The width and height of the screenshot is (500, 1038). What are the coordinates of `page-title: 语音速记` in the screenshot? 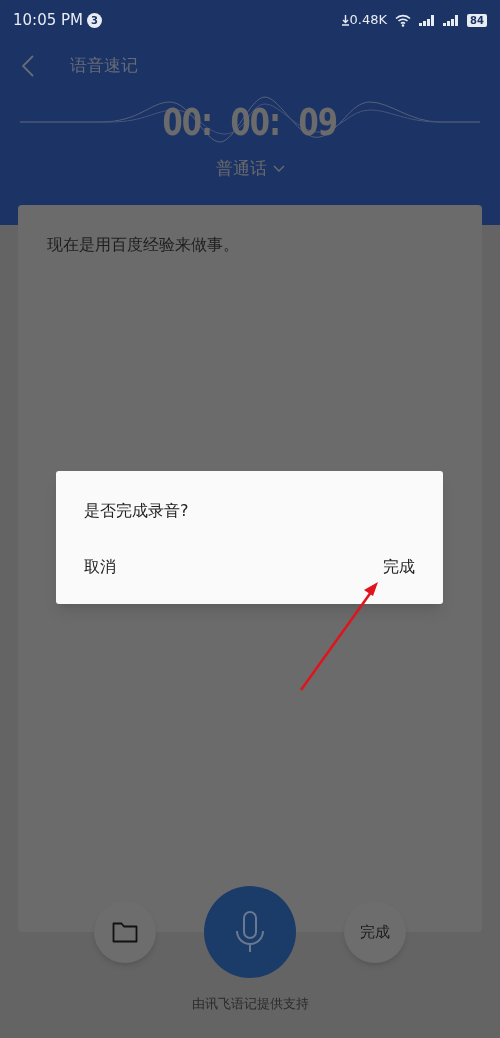 It's located at (104, 66).